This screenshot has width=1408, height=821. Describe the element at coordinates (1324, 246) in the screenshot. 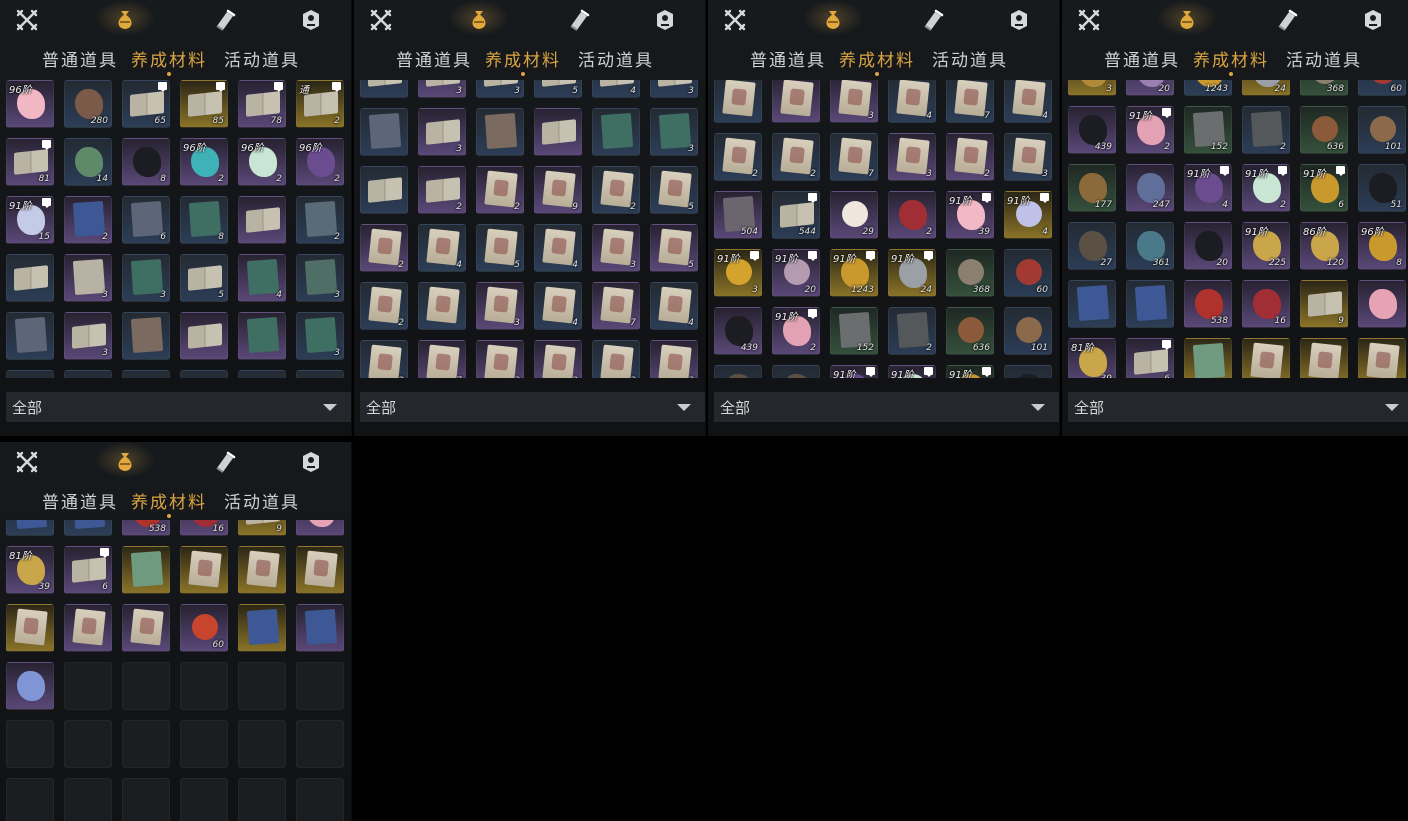

I see `item-slot: 86阶 120` at that location.